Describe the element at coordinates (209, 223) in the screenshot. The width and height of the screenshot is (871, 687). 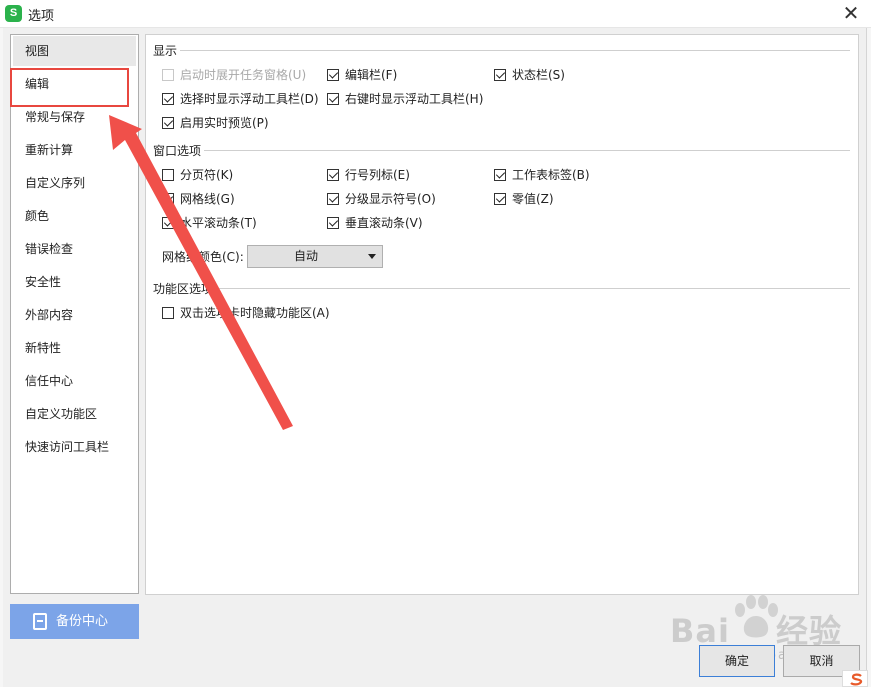
I see `checkbox-horizontal-scrollbar: 水平滚动条(T)` at that location.